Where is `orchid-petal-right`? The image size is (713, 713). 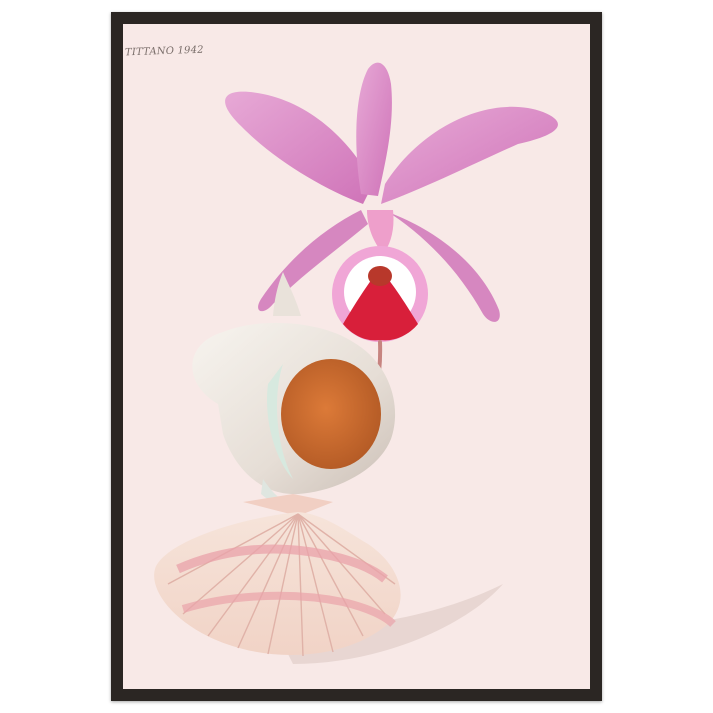 orchid-petal-right is located at coordinates (469, 155).